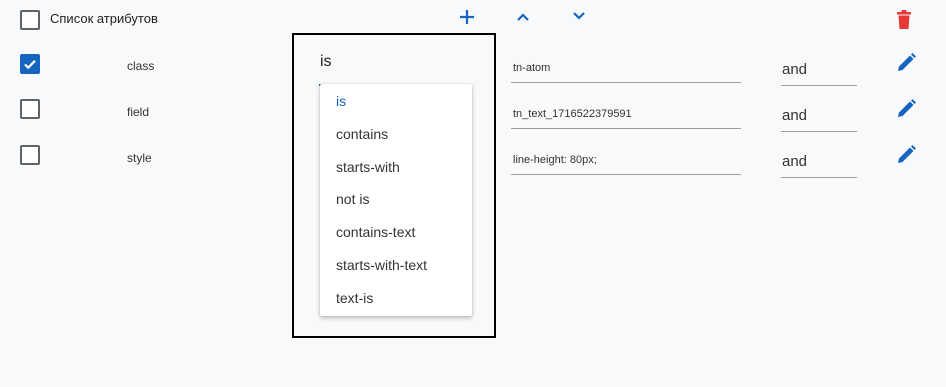 The image size is (946, 387). Describe the element at coordinates (352, 199) in the screenshot. I see `dropdown-option-not-is: not is` at that location.